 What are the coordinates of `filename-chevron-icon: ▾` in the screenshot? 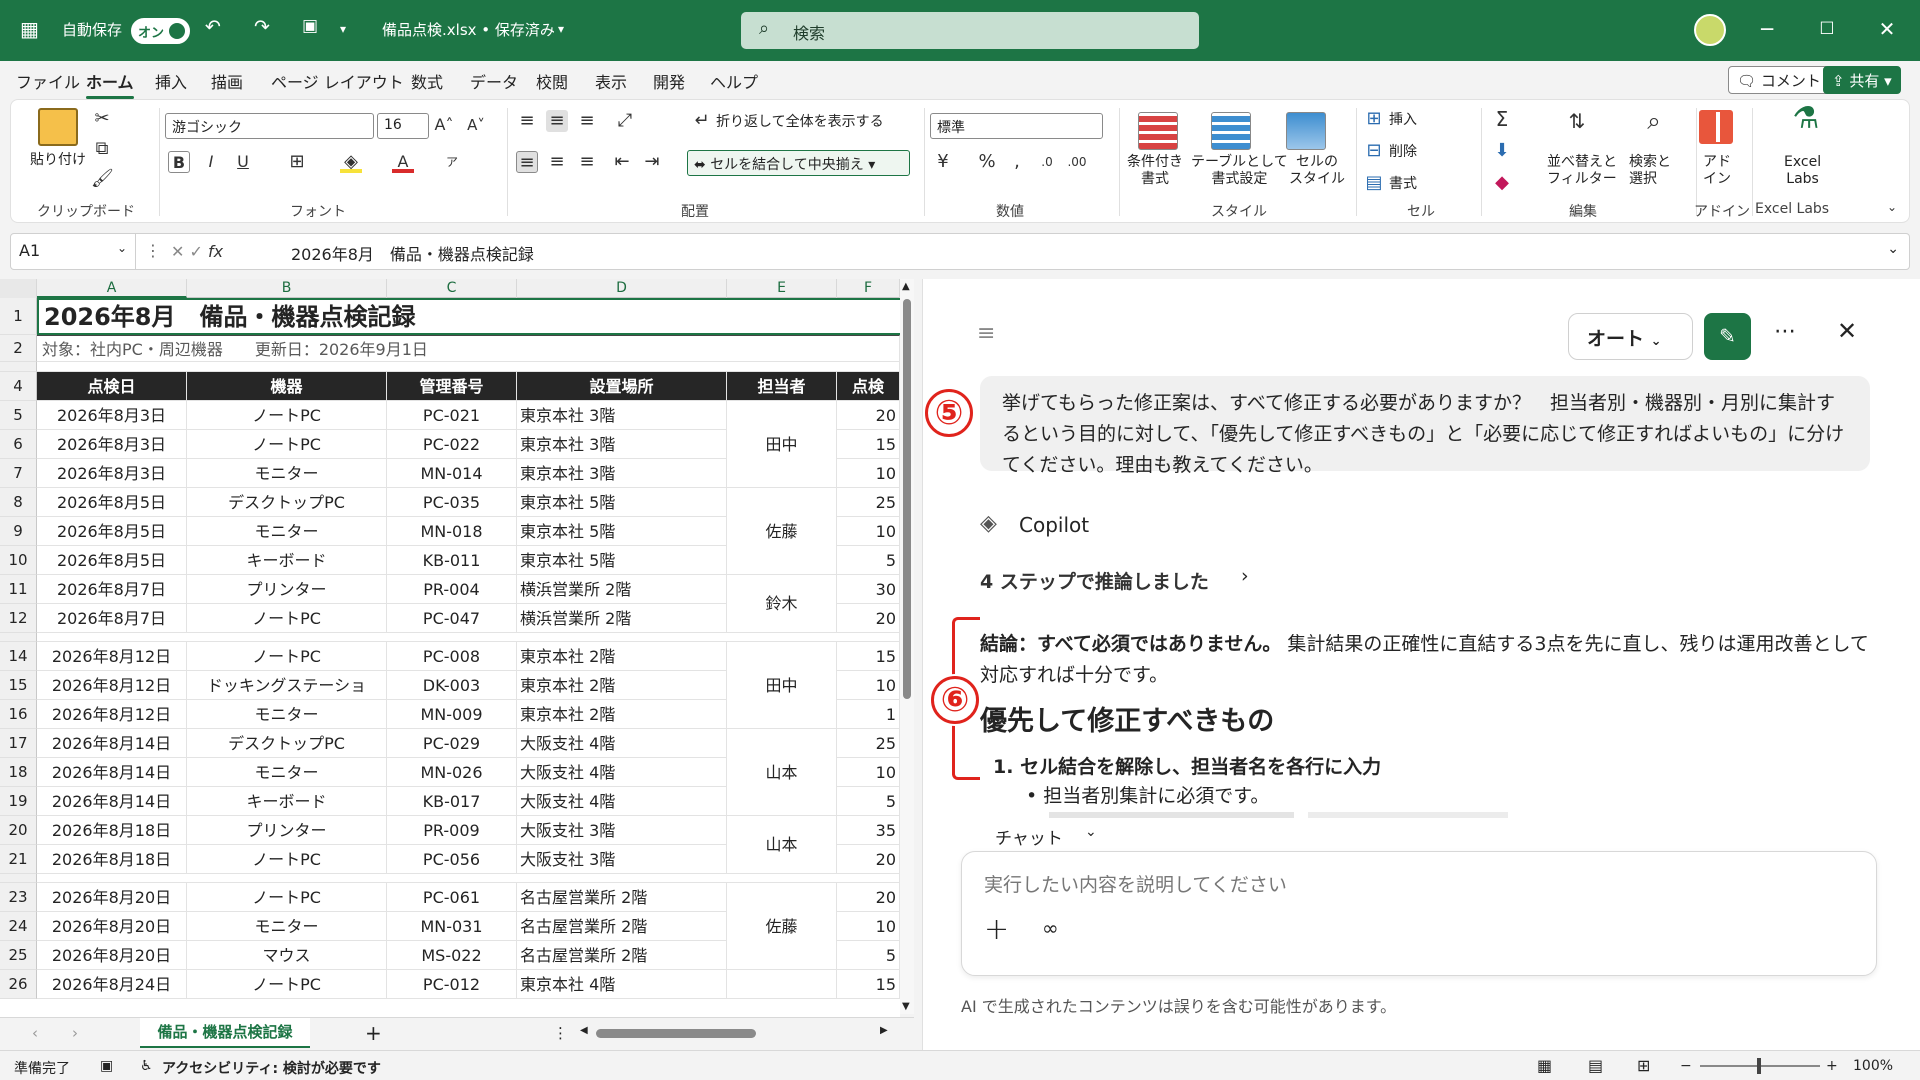 It's located at (561, 29).